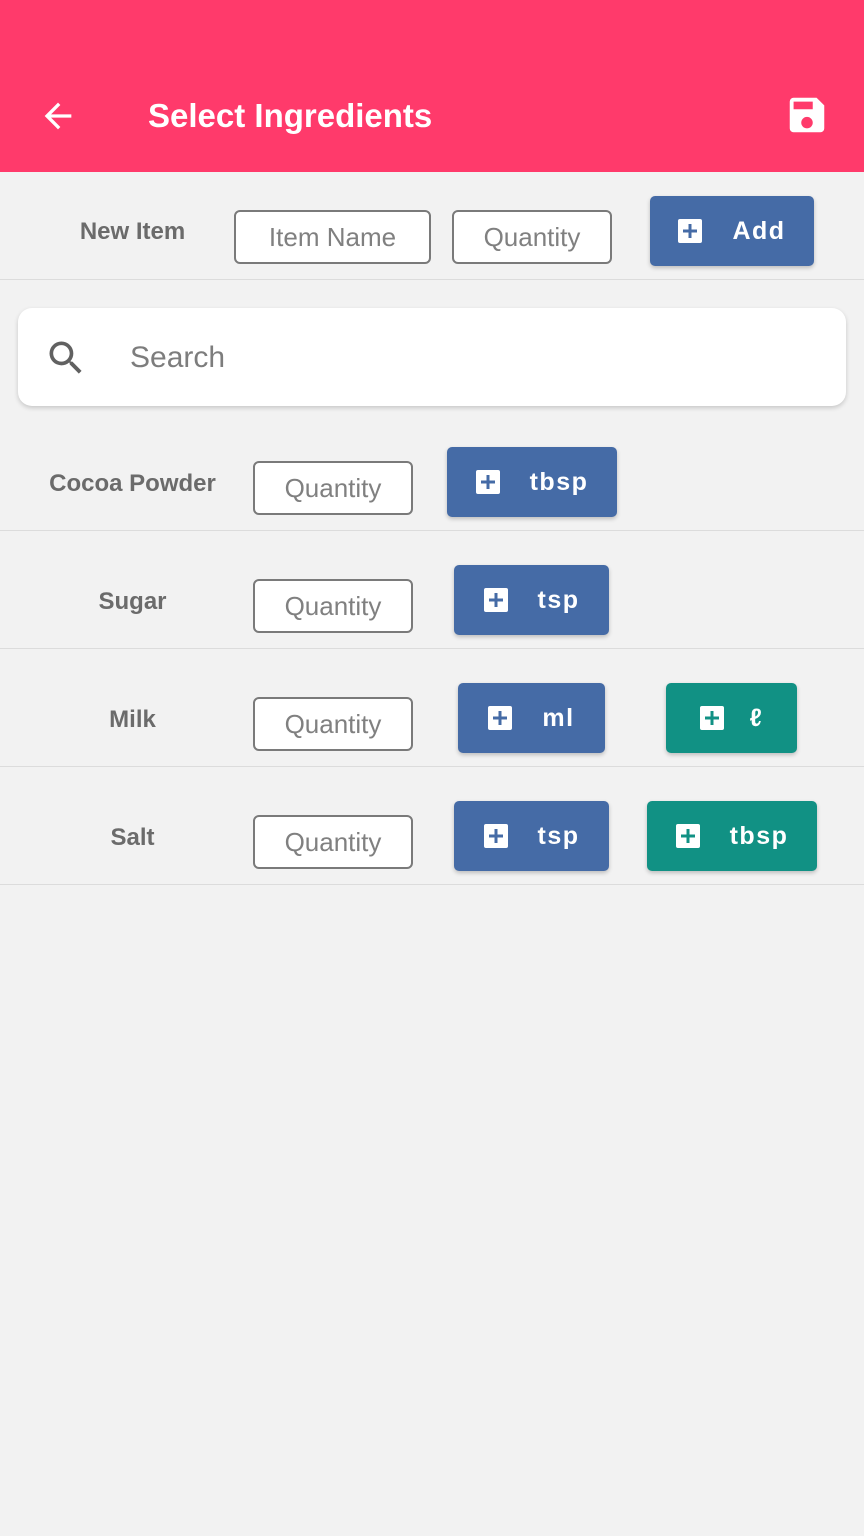 Image resolution: width=864 pixels, height=1536 pixels. I want to click on add-item-button: Add, so click(732, 231).